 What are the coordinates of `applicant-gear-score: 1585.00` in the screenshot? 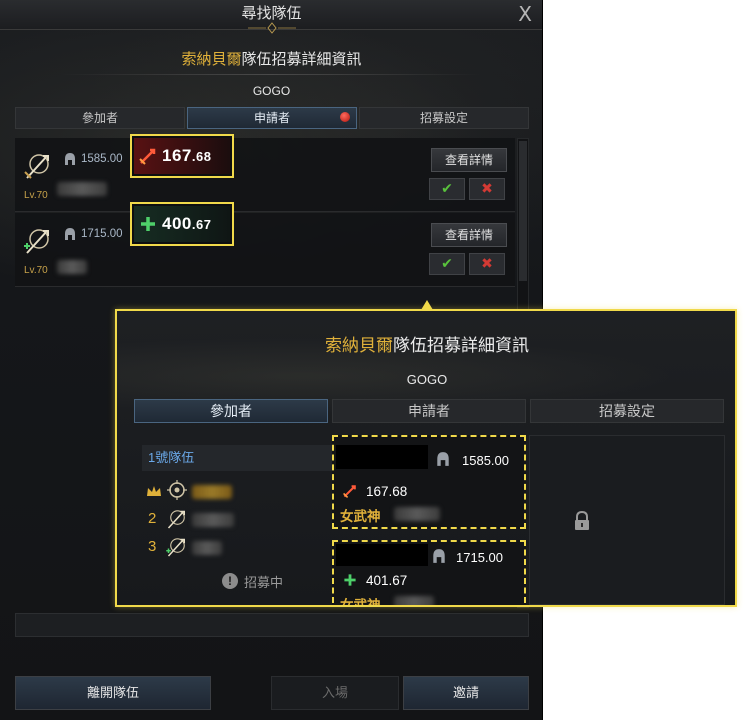 It's located at (102, 159).